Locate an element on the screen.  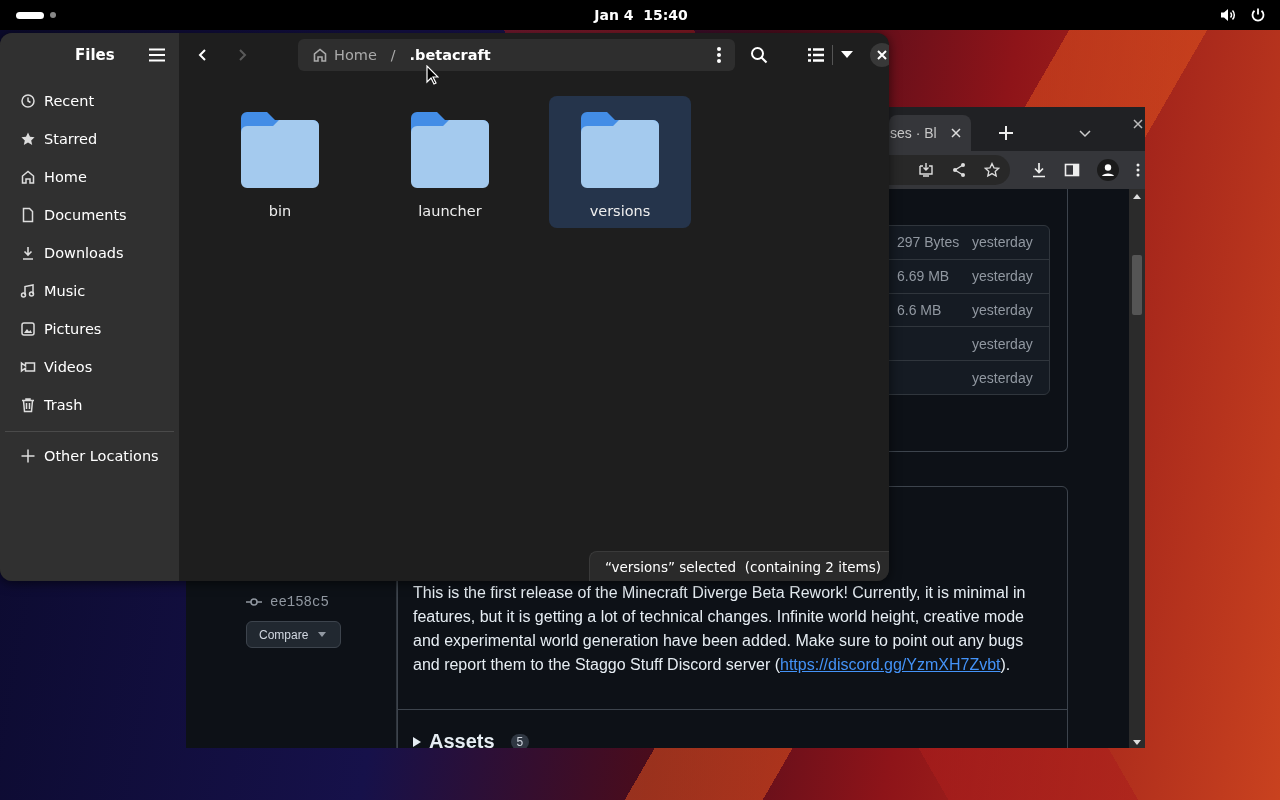
file-size: 6.6 MB is located at coordinates (920, 310).